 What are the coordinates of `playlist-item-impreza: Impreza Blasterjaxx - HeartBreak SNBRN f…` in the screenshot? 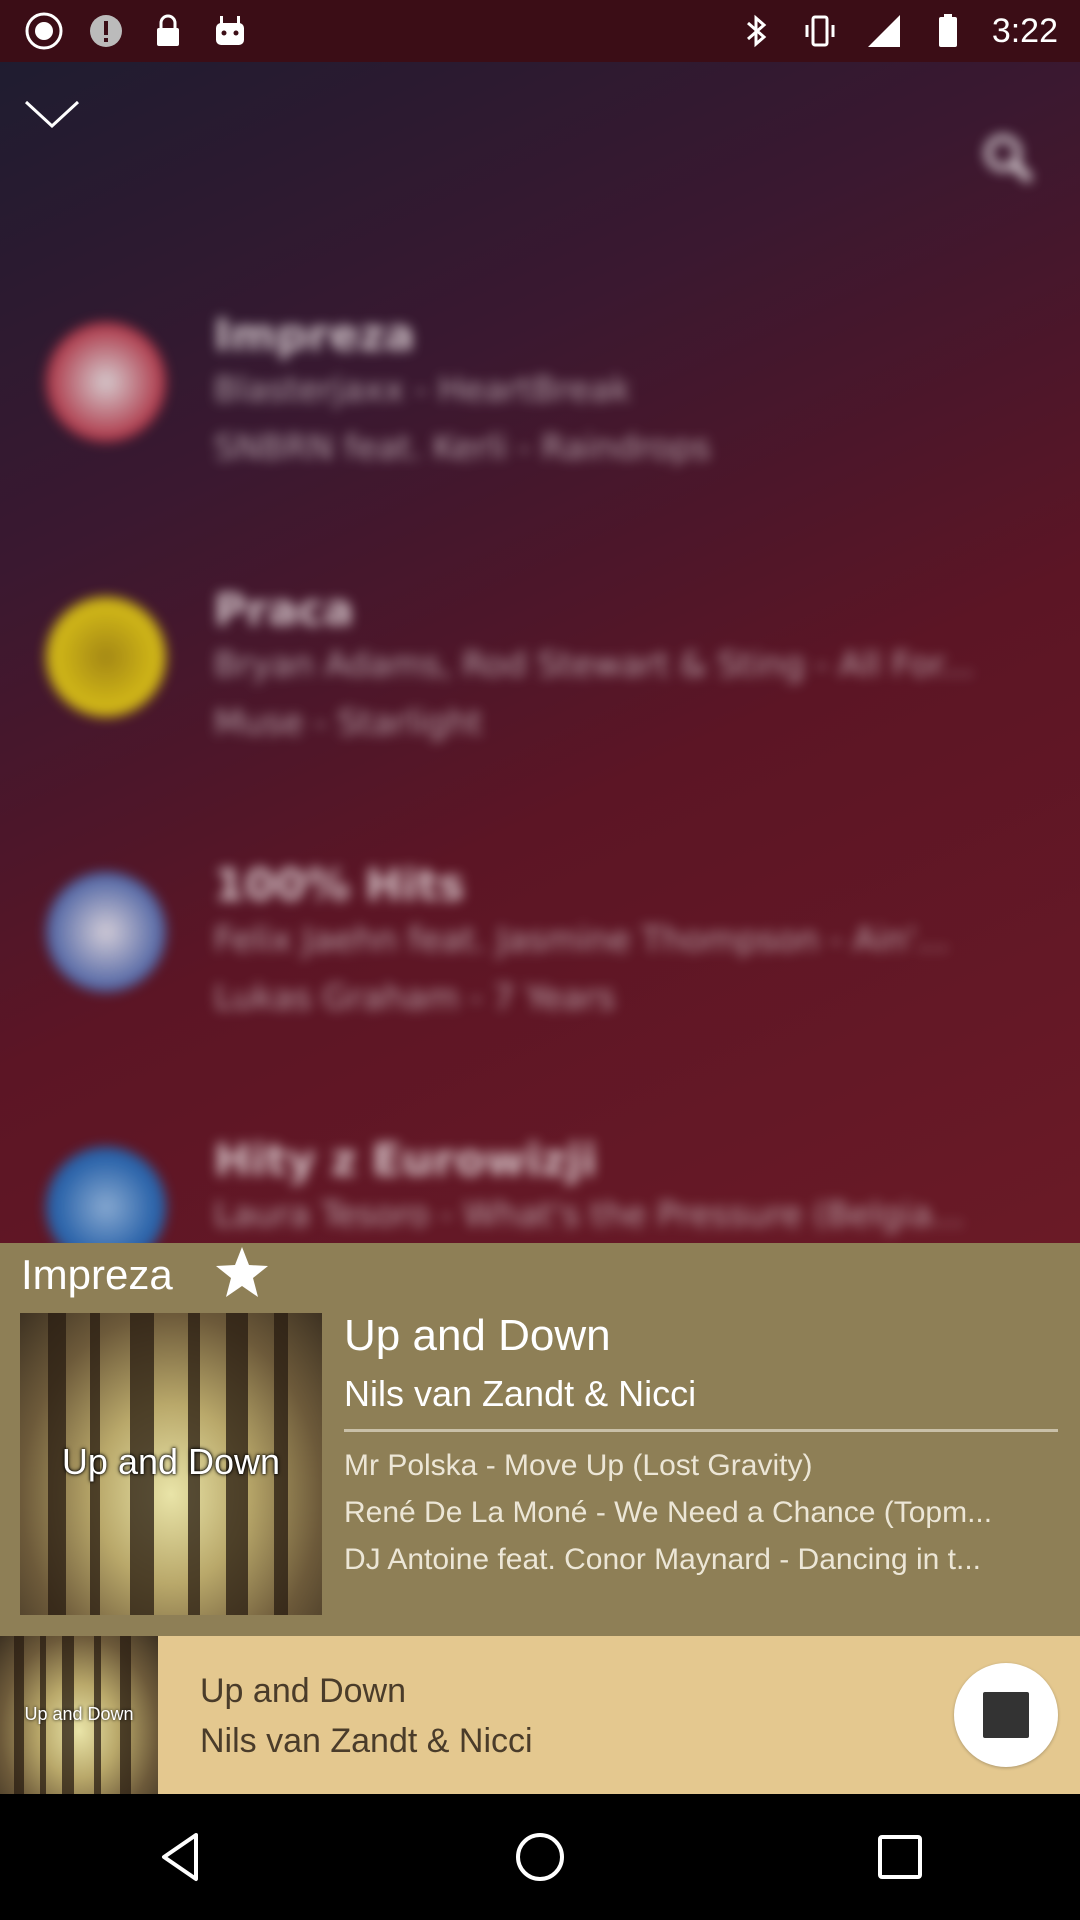 It's located at (540, 412).